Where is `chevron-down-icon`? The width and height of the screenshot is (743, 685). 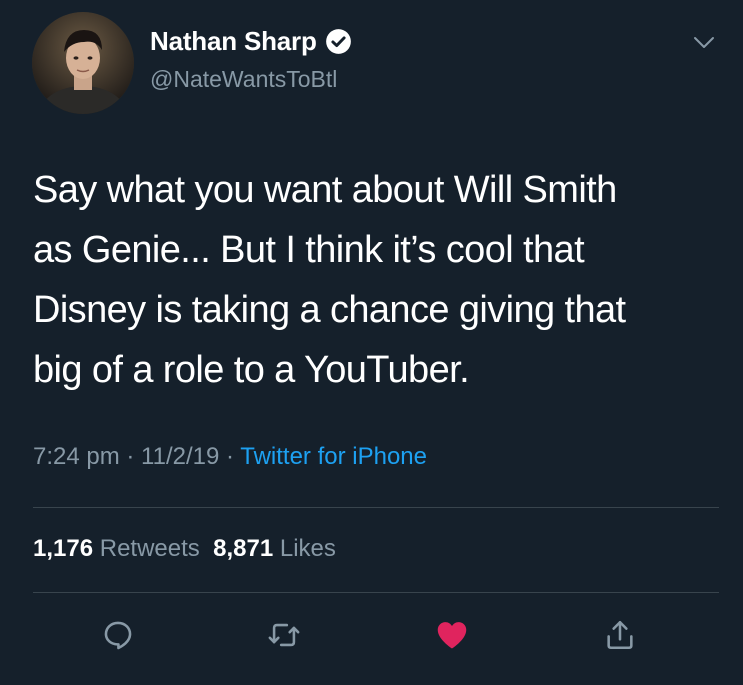 chevron-down-icon is located at coordinates (704, 43).